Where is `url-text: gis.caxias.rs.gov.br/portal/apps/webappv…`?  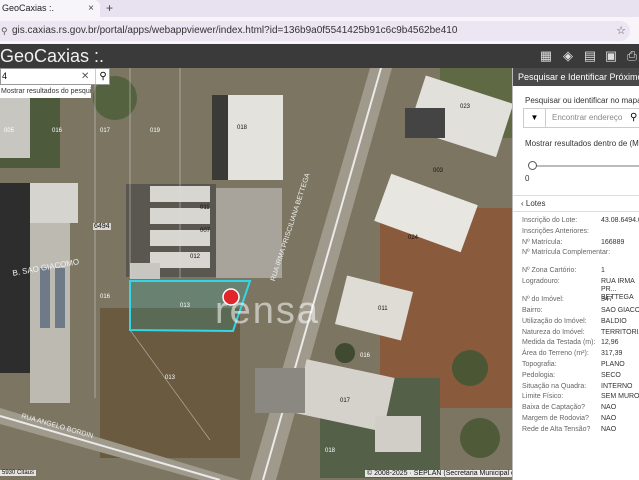 url-text: gis.caxias.rs.gov.br/portal/apps/webappv… is located at coordinates (235, 30).